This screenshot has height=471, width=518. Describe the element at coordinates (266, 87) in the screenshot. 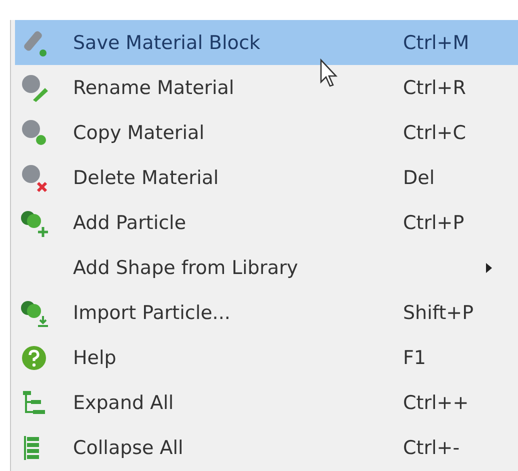

I see `menu-item: Rename Material Ctrl+R` at that location.